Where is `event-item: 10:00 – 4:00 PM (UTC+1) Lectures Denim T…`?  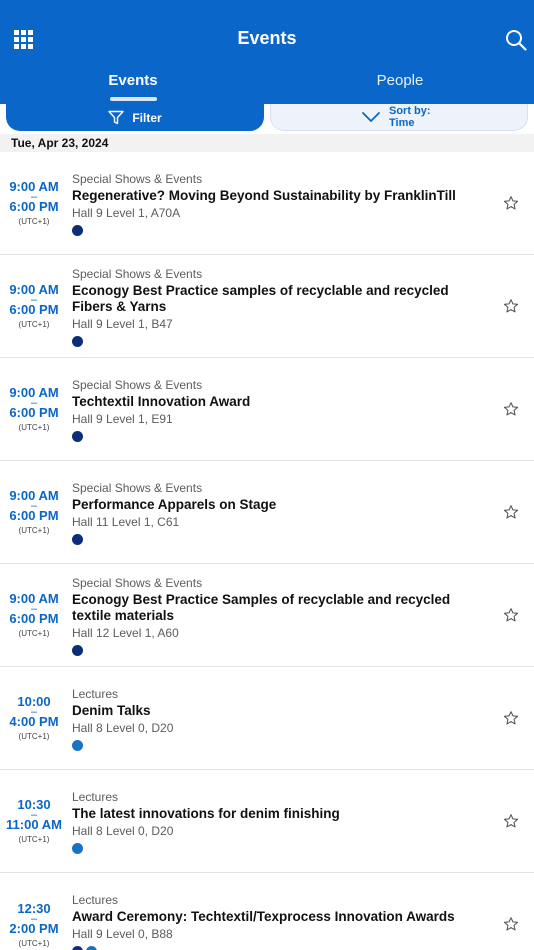
event-item: 10:00 – 4:00 PM (UTC+1) Lectures Denim T… is located at coordinates (267, 718).